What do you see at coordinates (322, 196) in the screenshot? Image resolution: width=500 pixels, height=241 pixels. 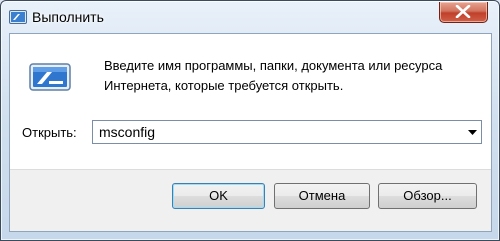 I see `cancel-button: Отмена` at bounding box center [322, 196].